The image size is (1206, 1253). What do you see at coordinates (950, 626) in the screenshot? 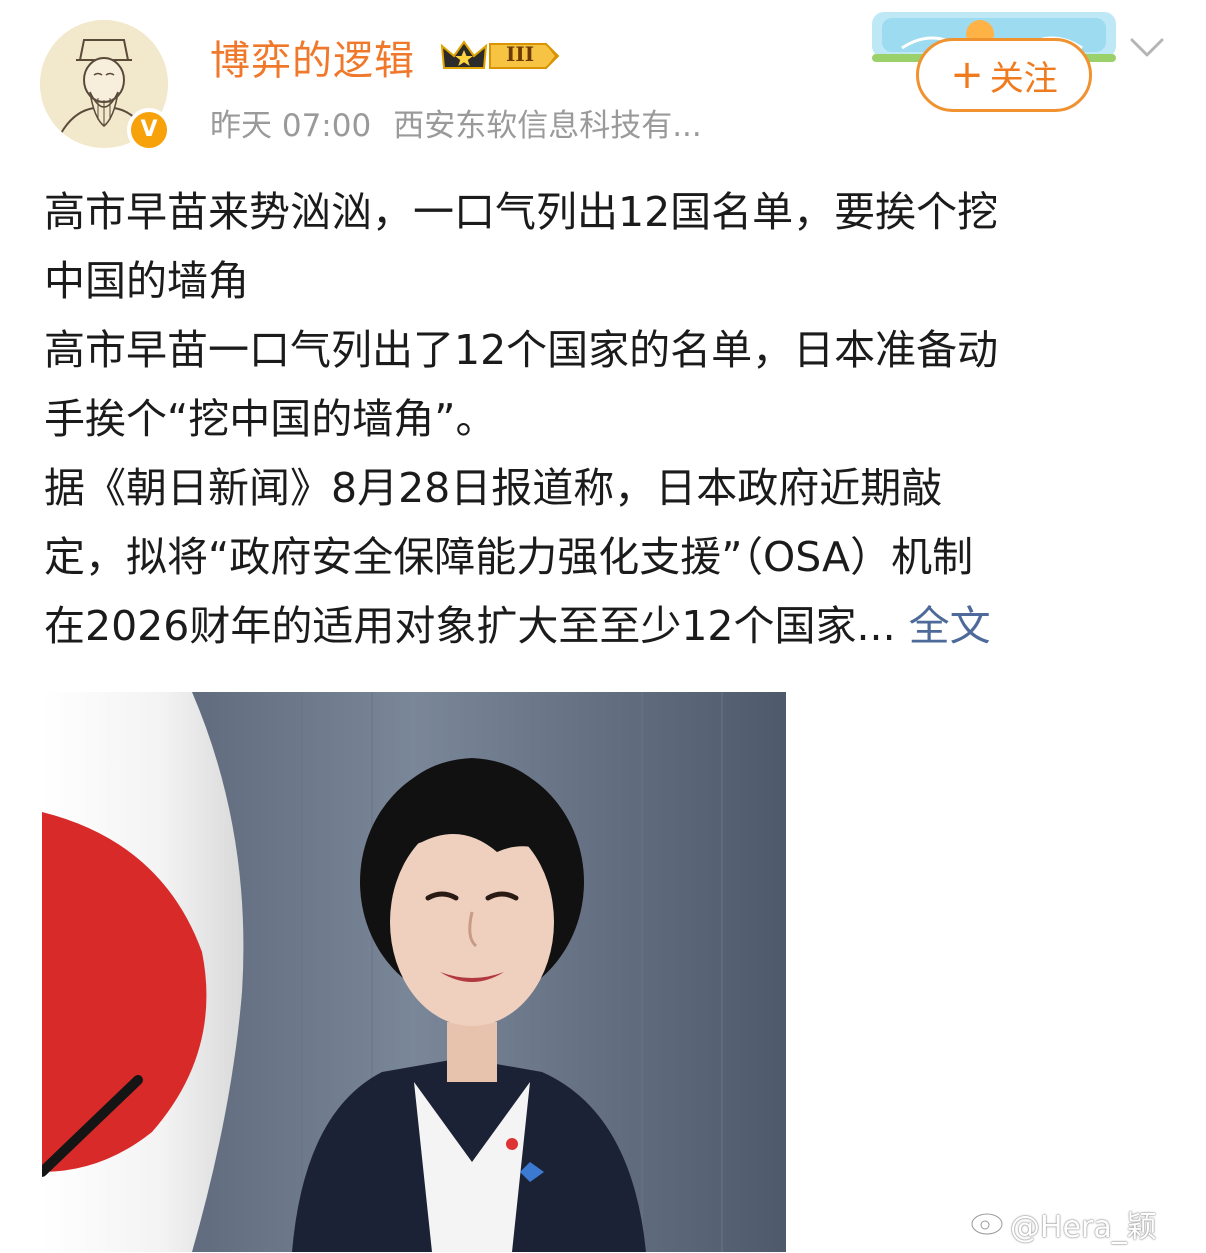
I see `full-text-link: 全文` at bounding box center [950, 626].